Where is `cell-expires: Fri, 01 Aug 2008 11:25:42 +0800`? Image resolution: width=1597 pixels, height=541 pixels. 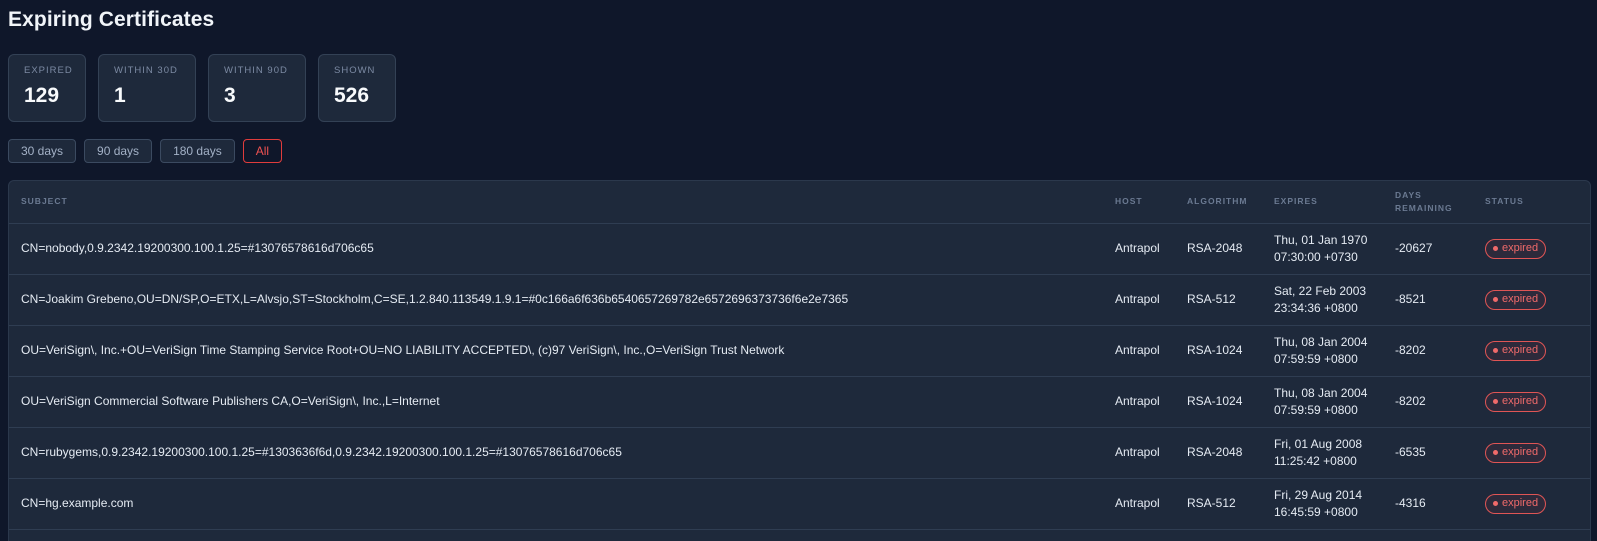 cell-expires: Fri, 01 Aug 2008 11:25:42 +0800 is located at coordinates (1322, 452).